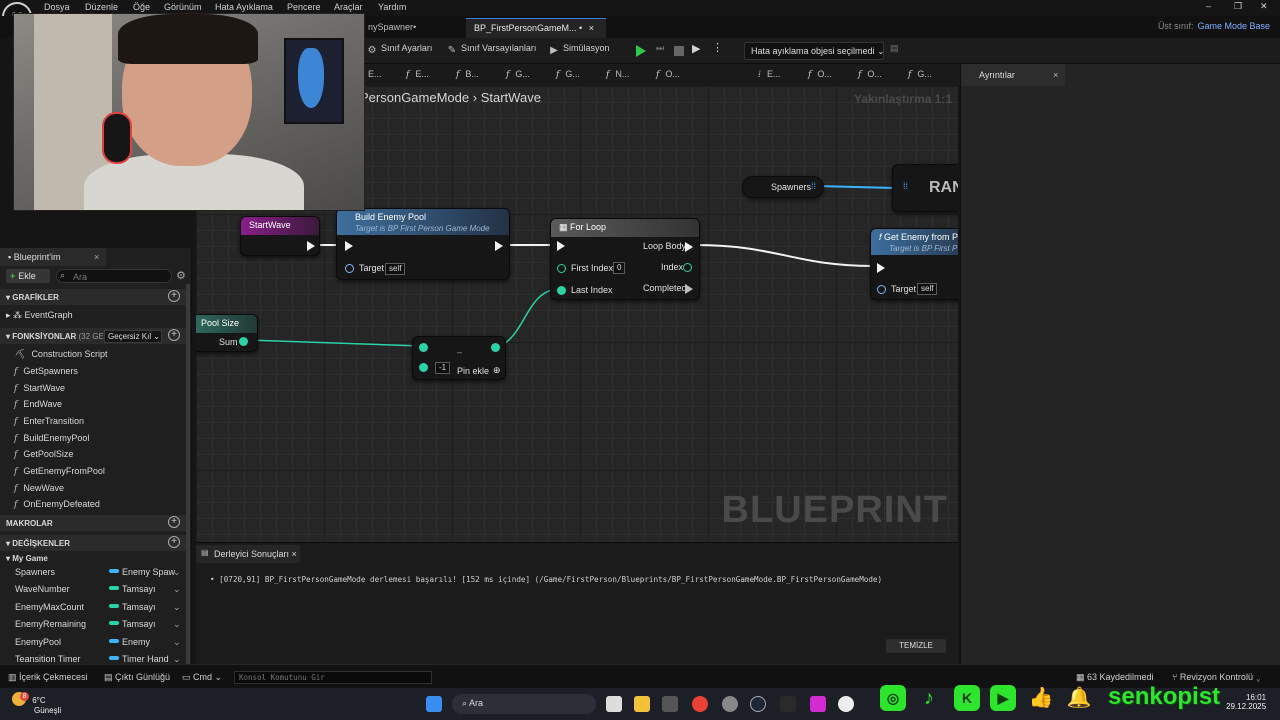  Describe the element at coordinates (244, 7) in the screenshot. I see `menu-debug: Hata Ayıklama` at that location.